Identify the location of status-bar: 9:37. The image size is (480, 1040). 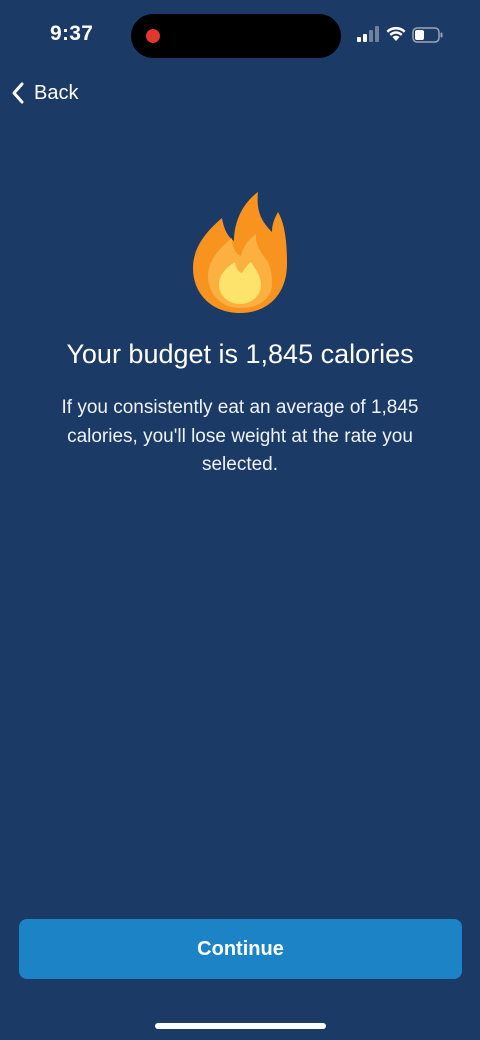
(240, 36).